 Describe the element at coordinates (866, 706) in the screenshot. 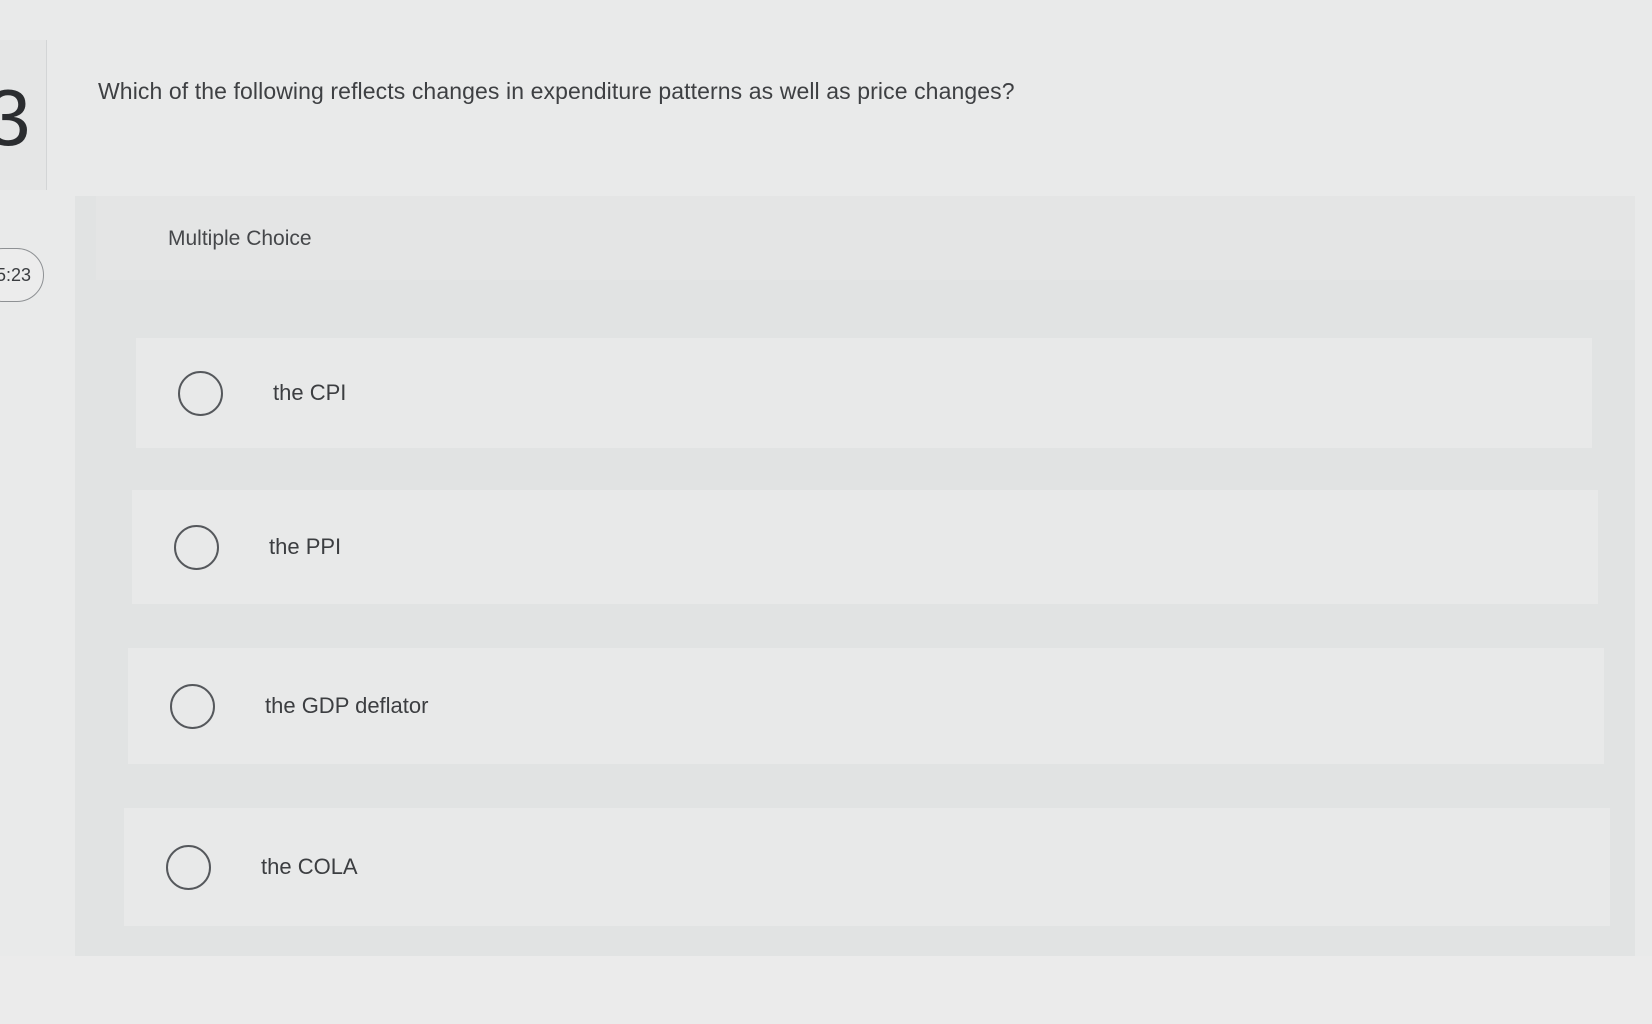

I see `option-the-gdp-deflator: the GDP deflator` at that location.